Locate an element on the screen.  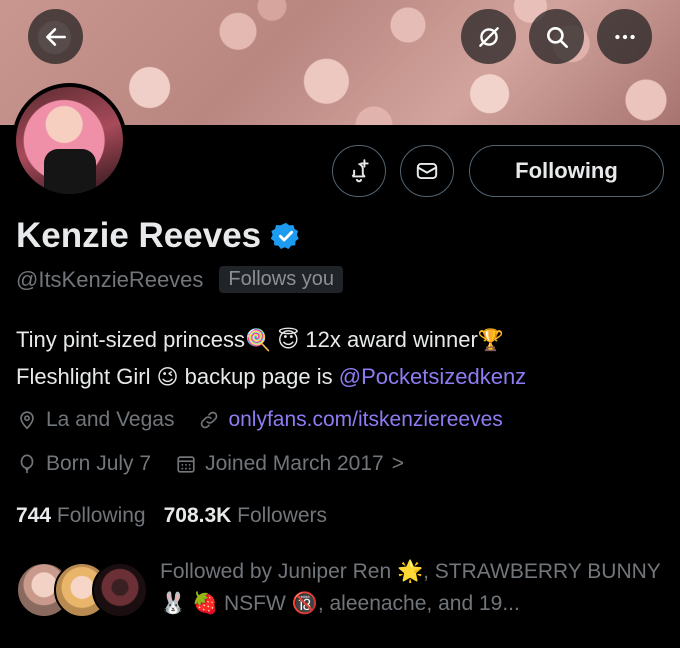
message-button is located at coordinates (427, 171).